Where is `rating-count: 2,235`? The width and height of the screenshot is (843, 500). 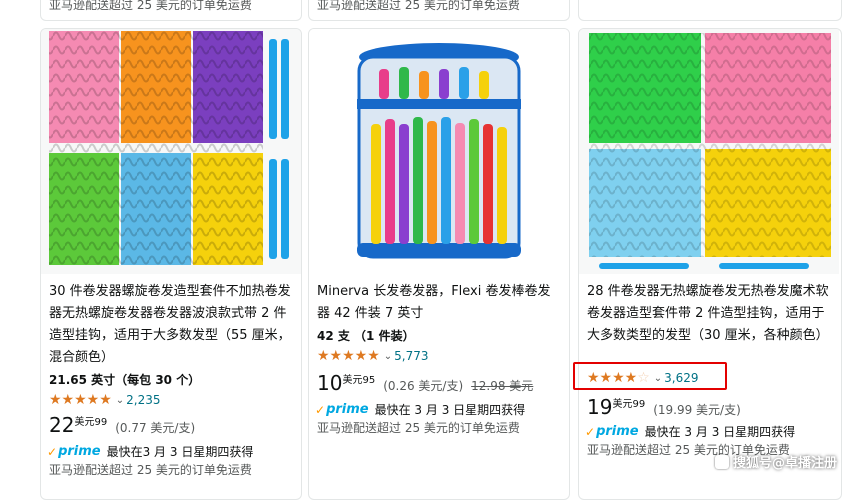
rating-count: 2,235 is located at coordinates (143, 400).